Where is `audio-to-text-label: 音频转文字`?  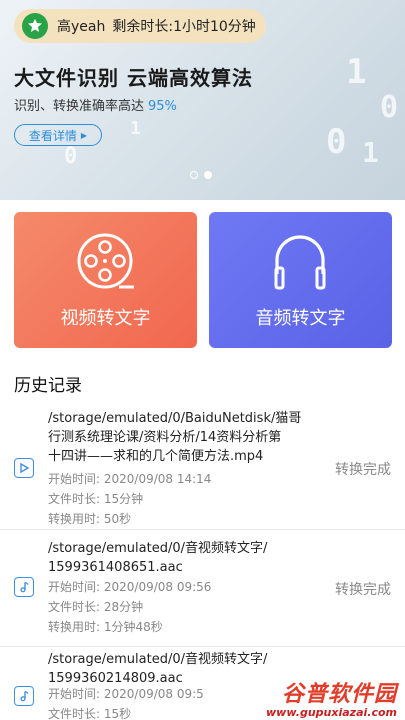 audio-to-text-label: 音频转文字 is located at coordinates (300, 318).